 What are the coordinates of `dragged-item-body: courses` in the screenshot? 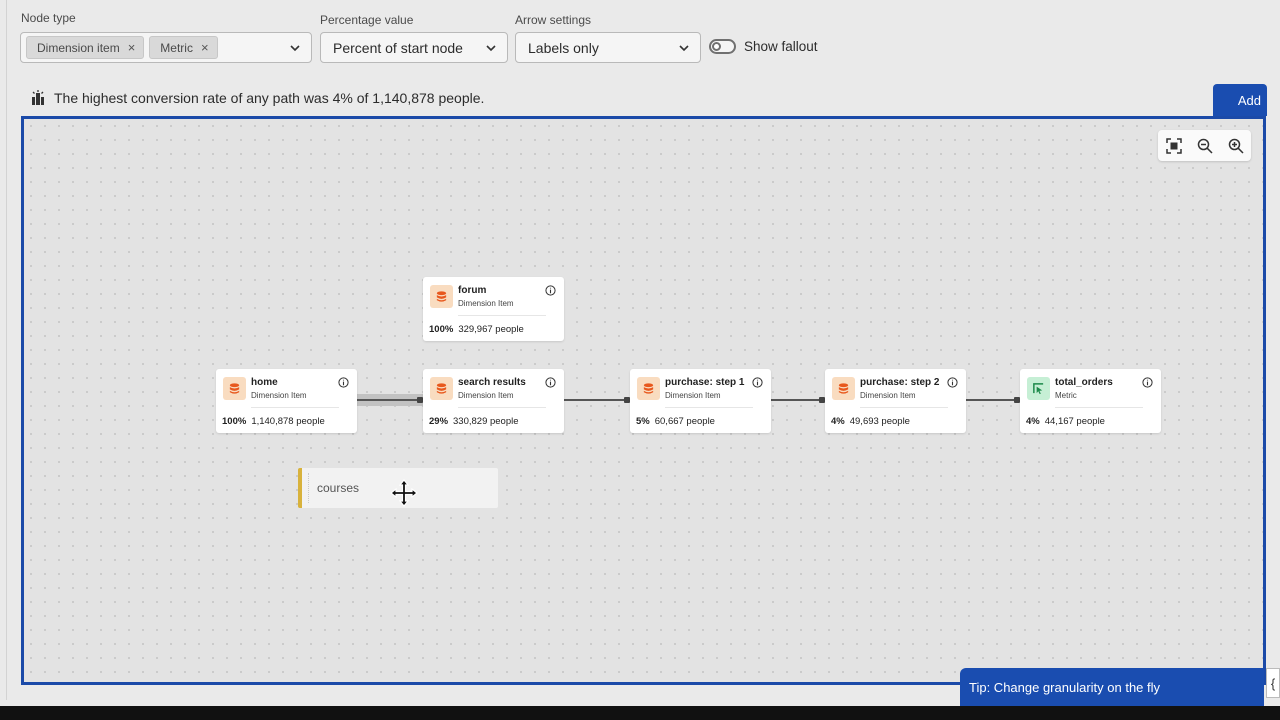 It's located at (333, 488).